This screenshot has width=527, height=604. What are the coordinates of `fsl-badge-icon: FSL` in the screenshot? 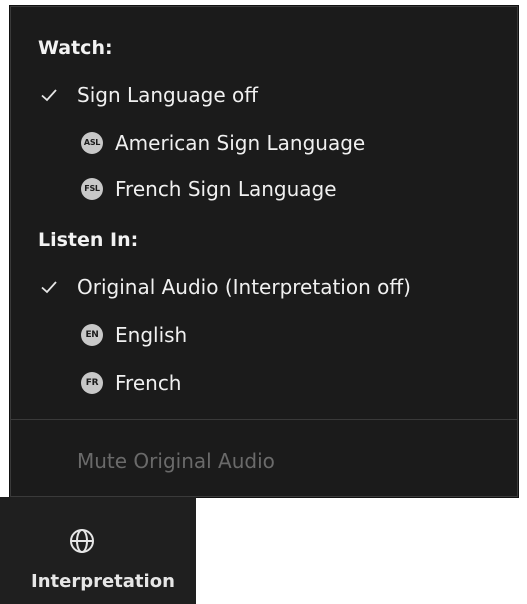 It's located at (92, 189).